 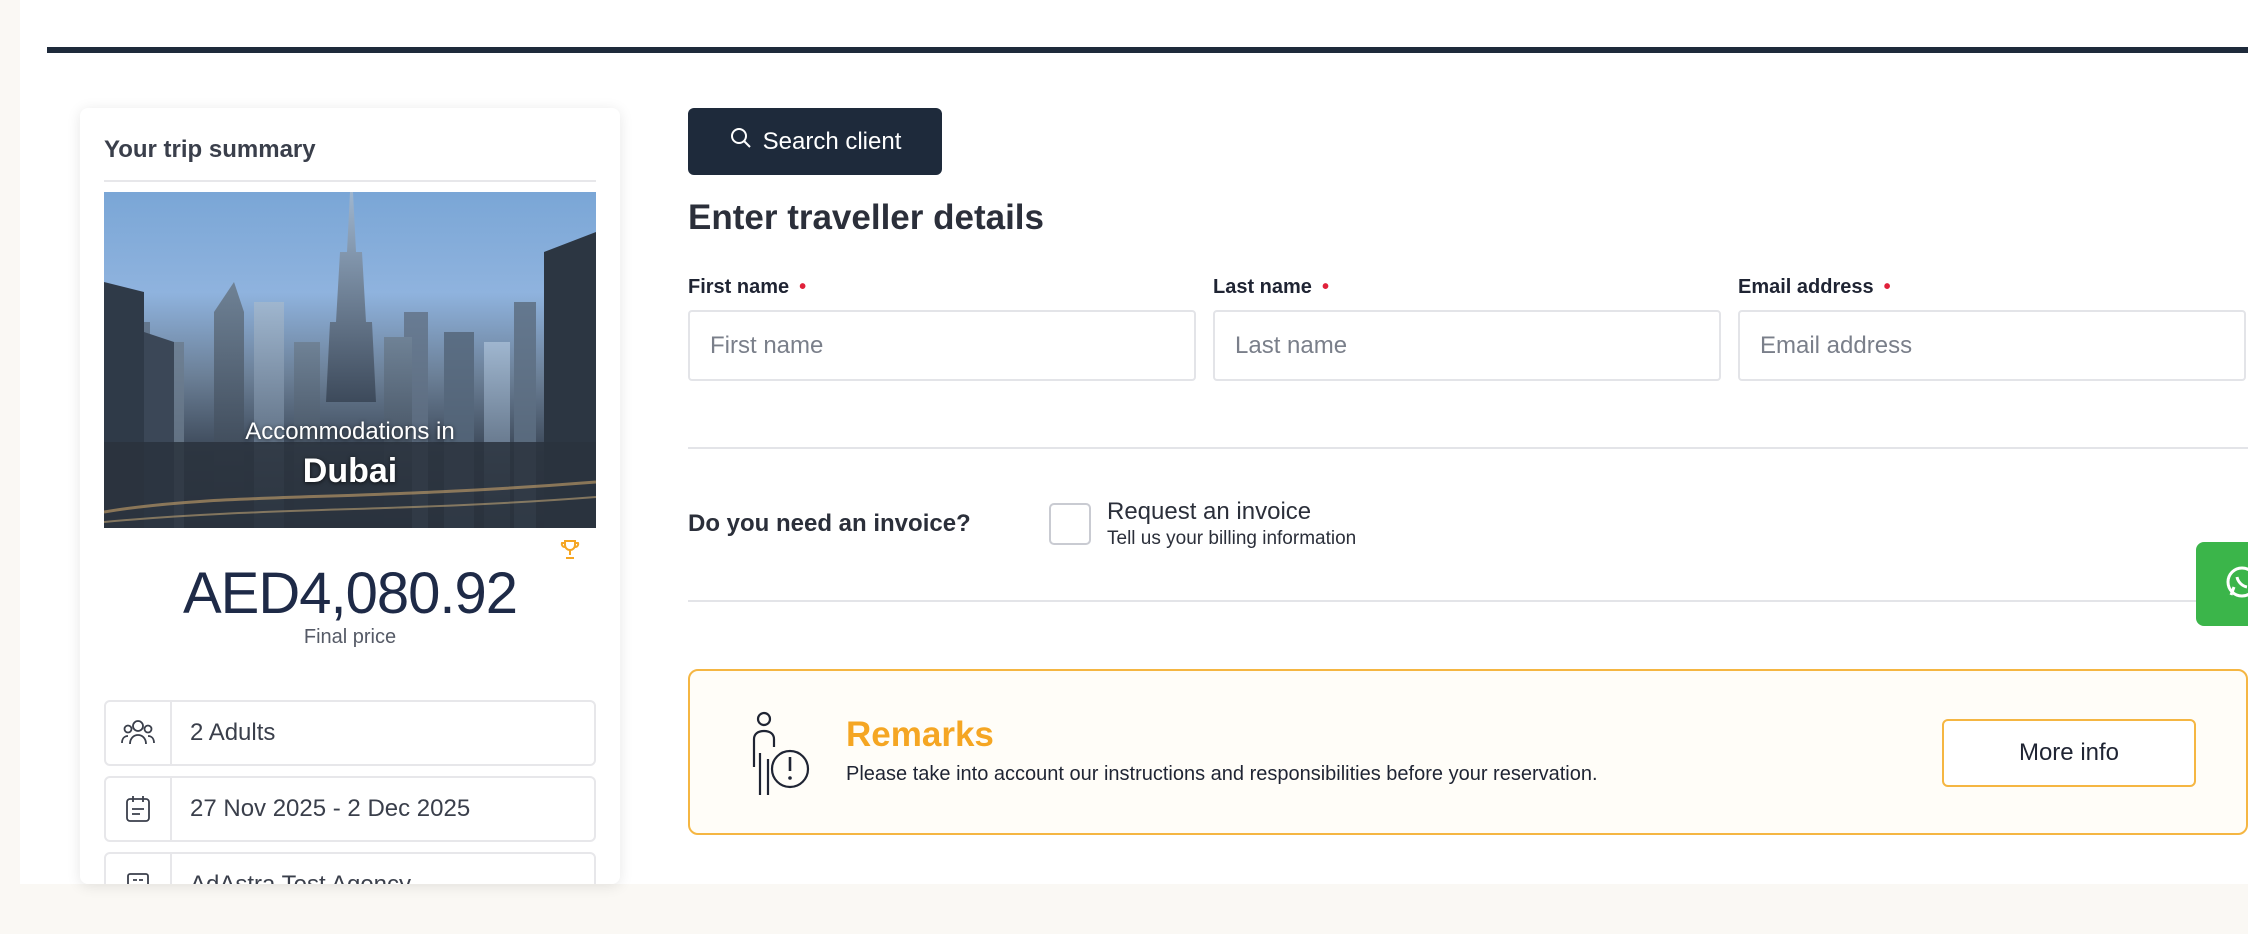 What do you see at coordinates (1262, 287) in the screenshot?
I see `last-name-label-text: Last name` at bounding box center [1262, 287].